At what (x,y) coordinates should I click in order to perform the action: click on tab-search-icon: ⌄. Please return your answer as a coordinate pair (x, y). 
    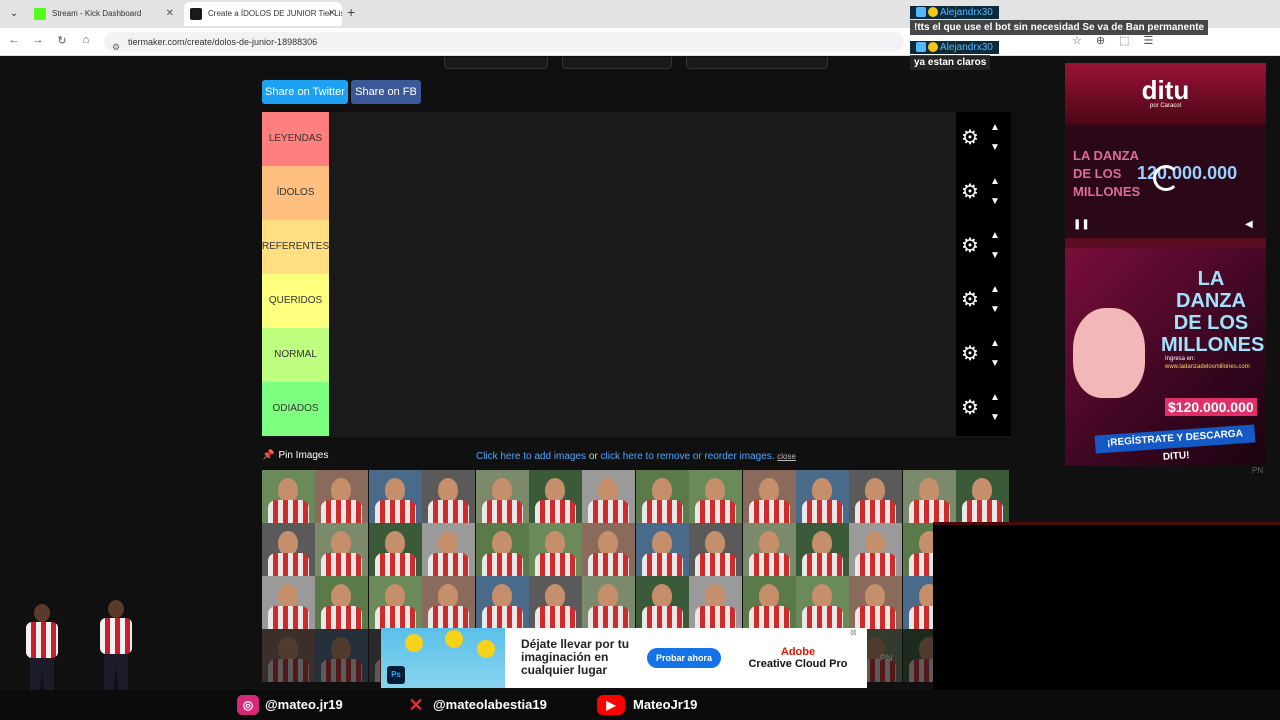
    Looking at the image, I should click on (14, 14).